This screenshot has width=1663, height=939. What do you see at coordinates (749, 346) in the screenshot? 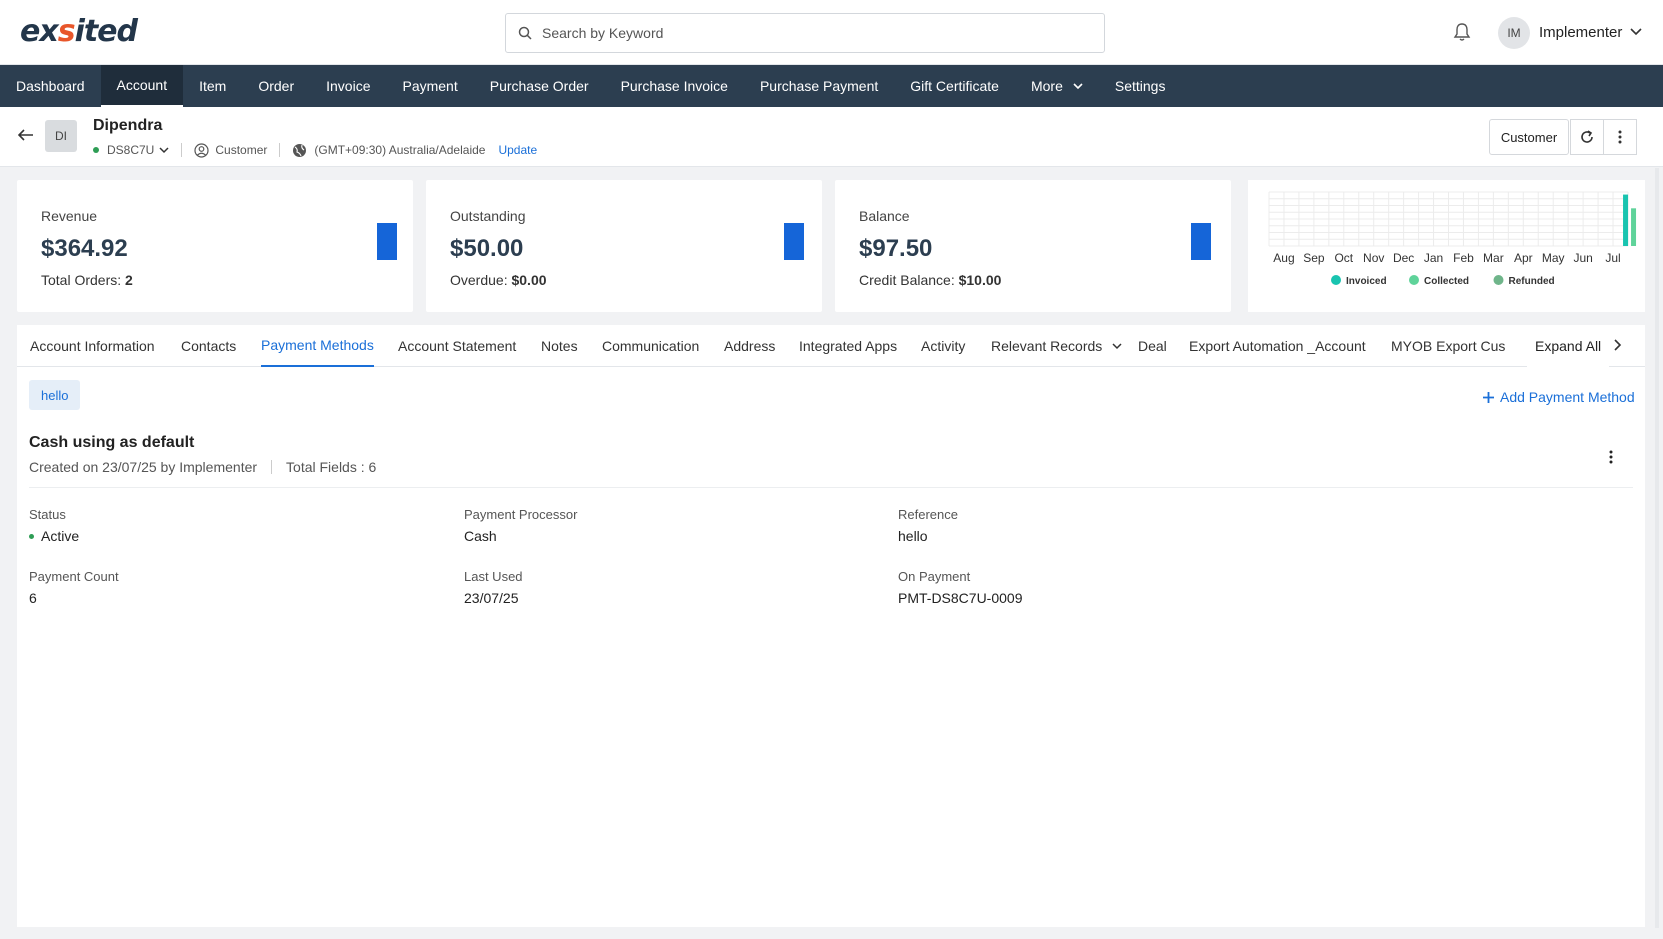
I see `tab-address: Address` at bounding box center [749, 346].